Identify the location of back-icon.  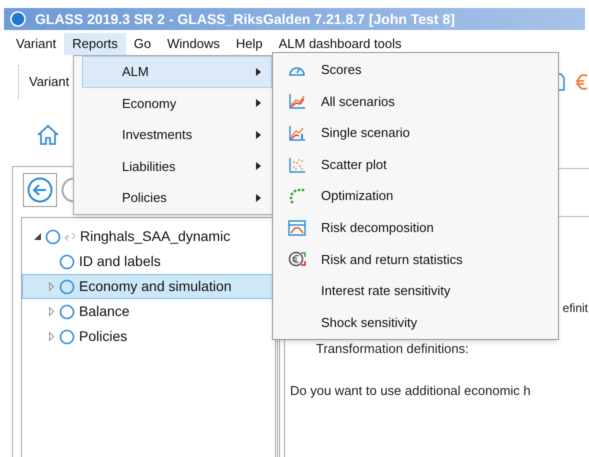
(40, 190).